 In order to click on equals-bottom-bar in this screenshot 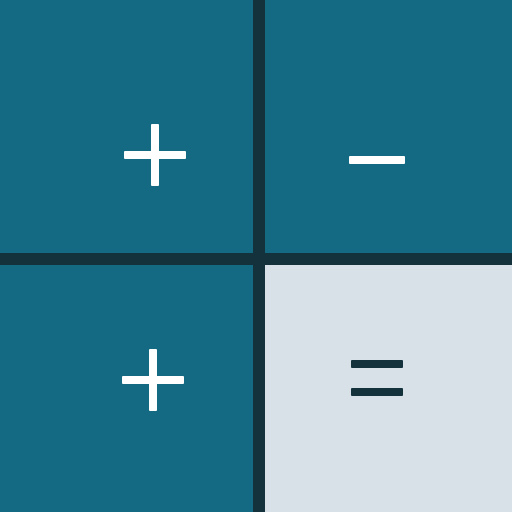, I will do `click(377, 392)`.